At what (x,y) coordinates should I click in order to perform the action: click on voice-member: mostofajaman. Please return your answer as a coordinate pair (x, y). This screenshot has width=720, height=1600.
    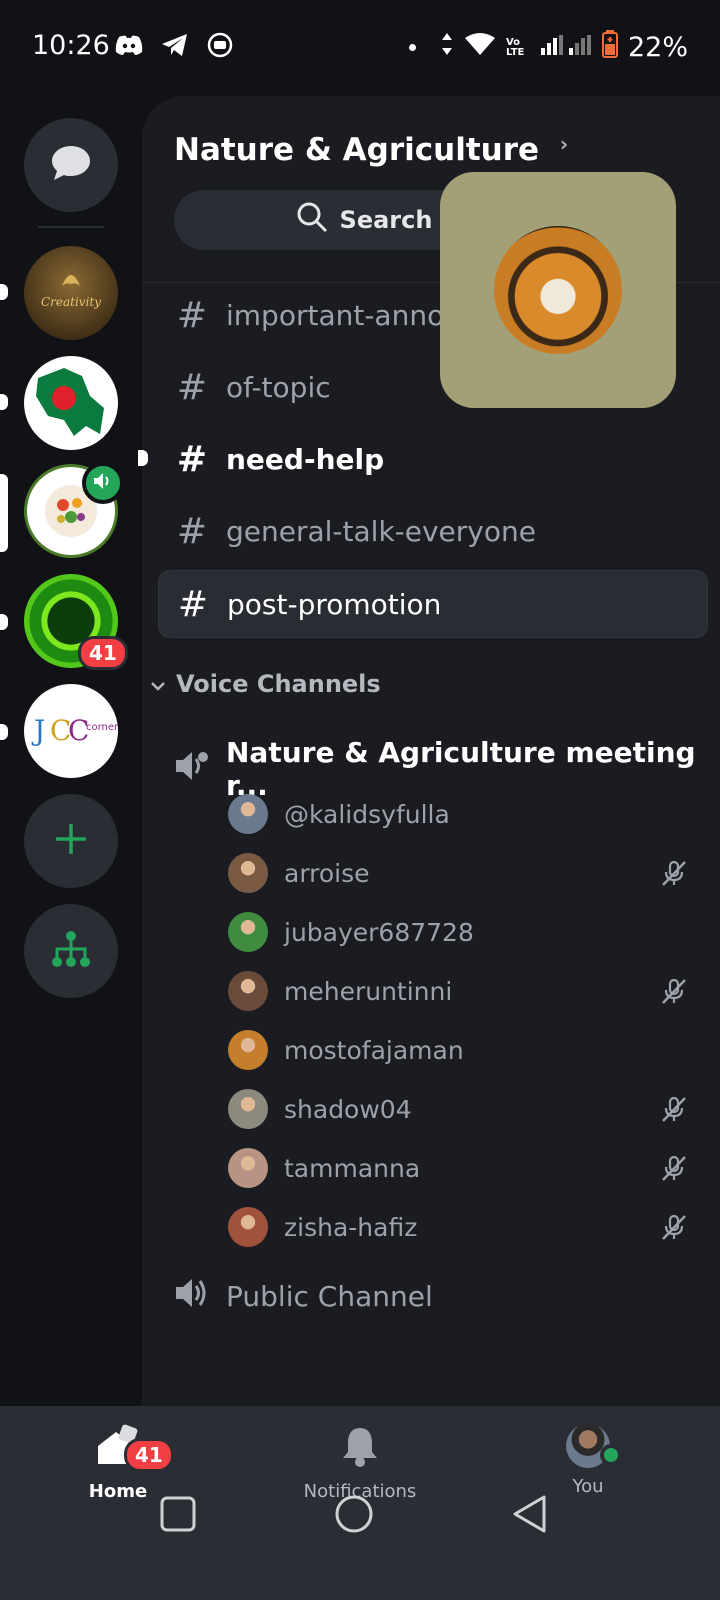
    Looking at the image, I should click on (458, 1050).